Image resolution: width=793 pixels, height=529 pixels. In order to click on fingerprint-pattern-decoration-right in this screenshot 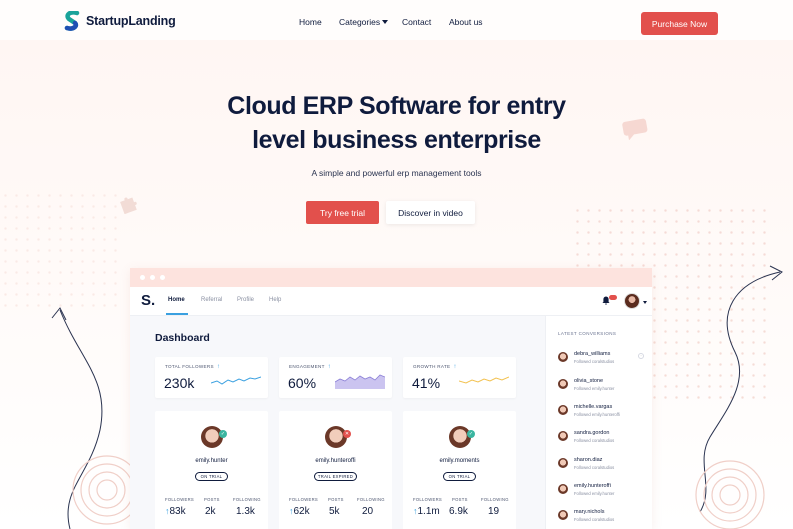, I will do `click(730, 494)`.